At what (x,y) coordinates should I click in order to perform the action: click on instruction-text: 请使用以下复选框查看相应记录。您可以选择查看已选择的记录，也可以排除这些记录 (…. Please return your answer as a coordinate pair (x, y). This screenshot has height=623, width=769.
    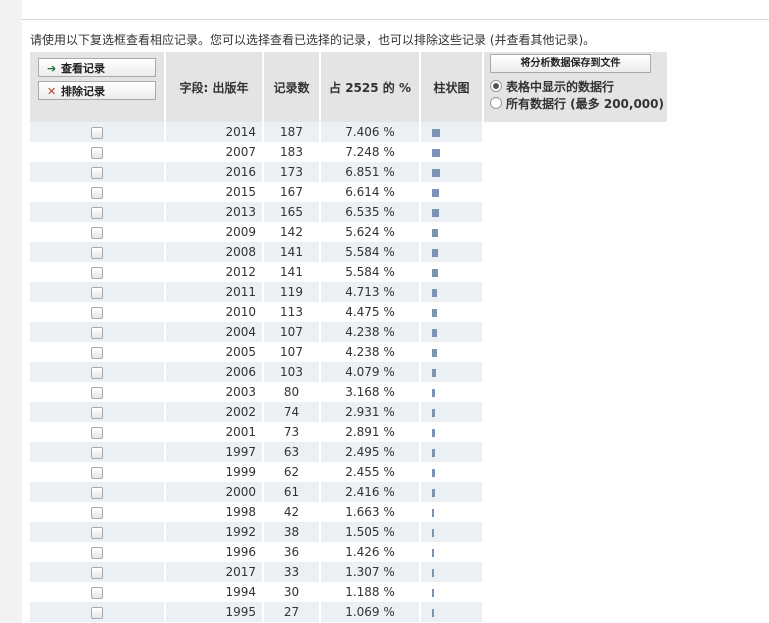
    Looking at the image, I should click on (313, 40).